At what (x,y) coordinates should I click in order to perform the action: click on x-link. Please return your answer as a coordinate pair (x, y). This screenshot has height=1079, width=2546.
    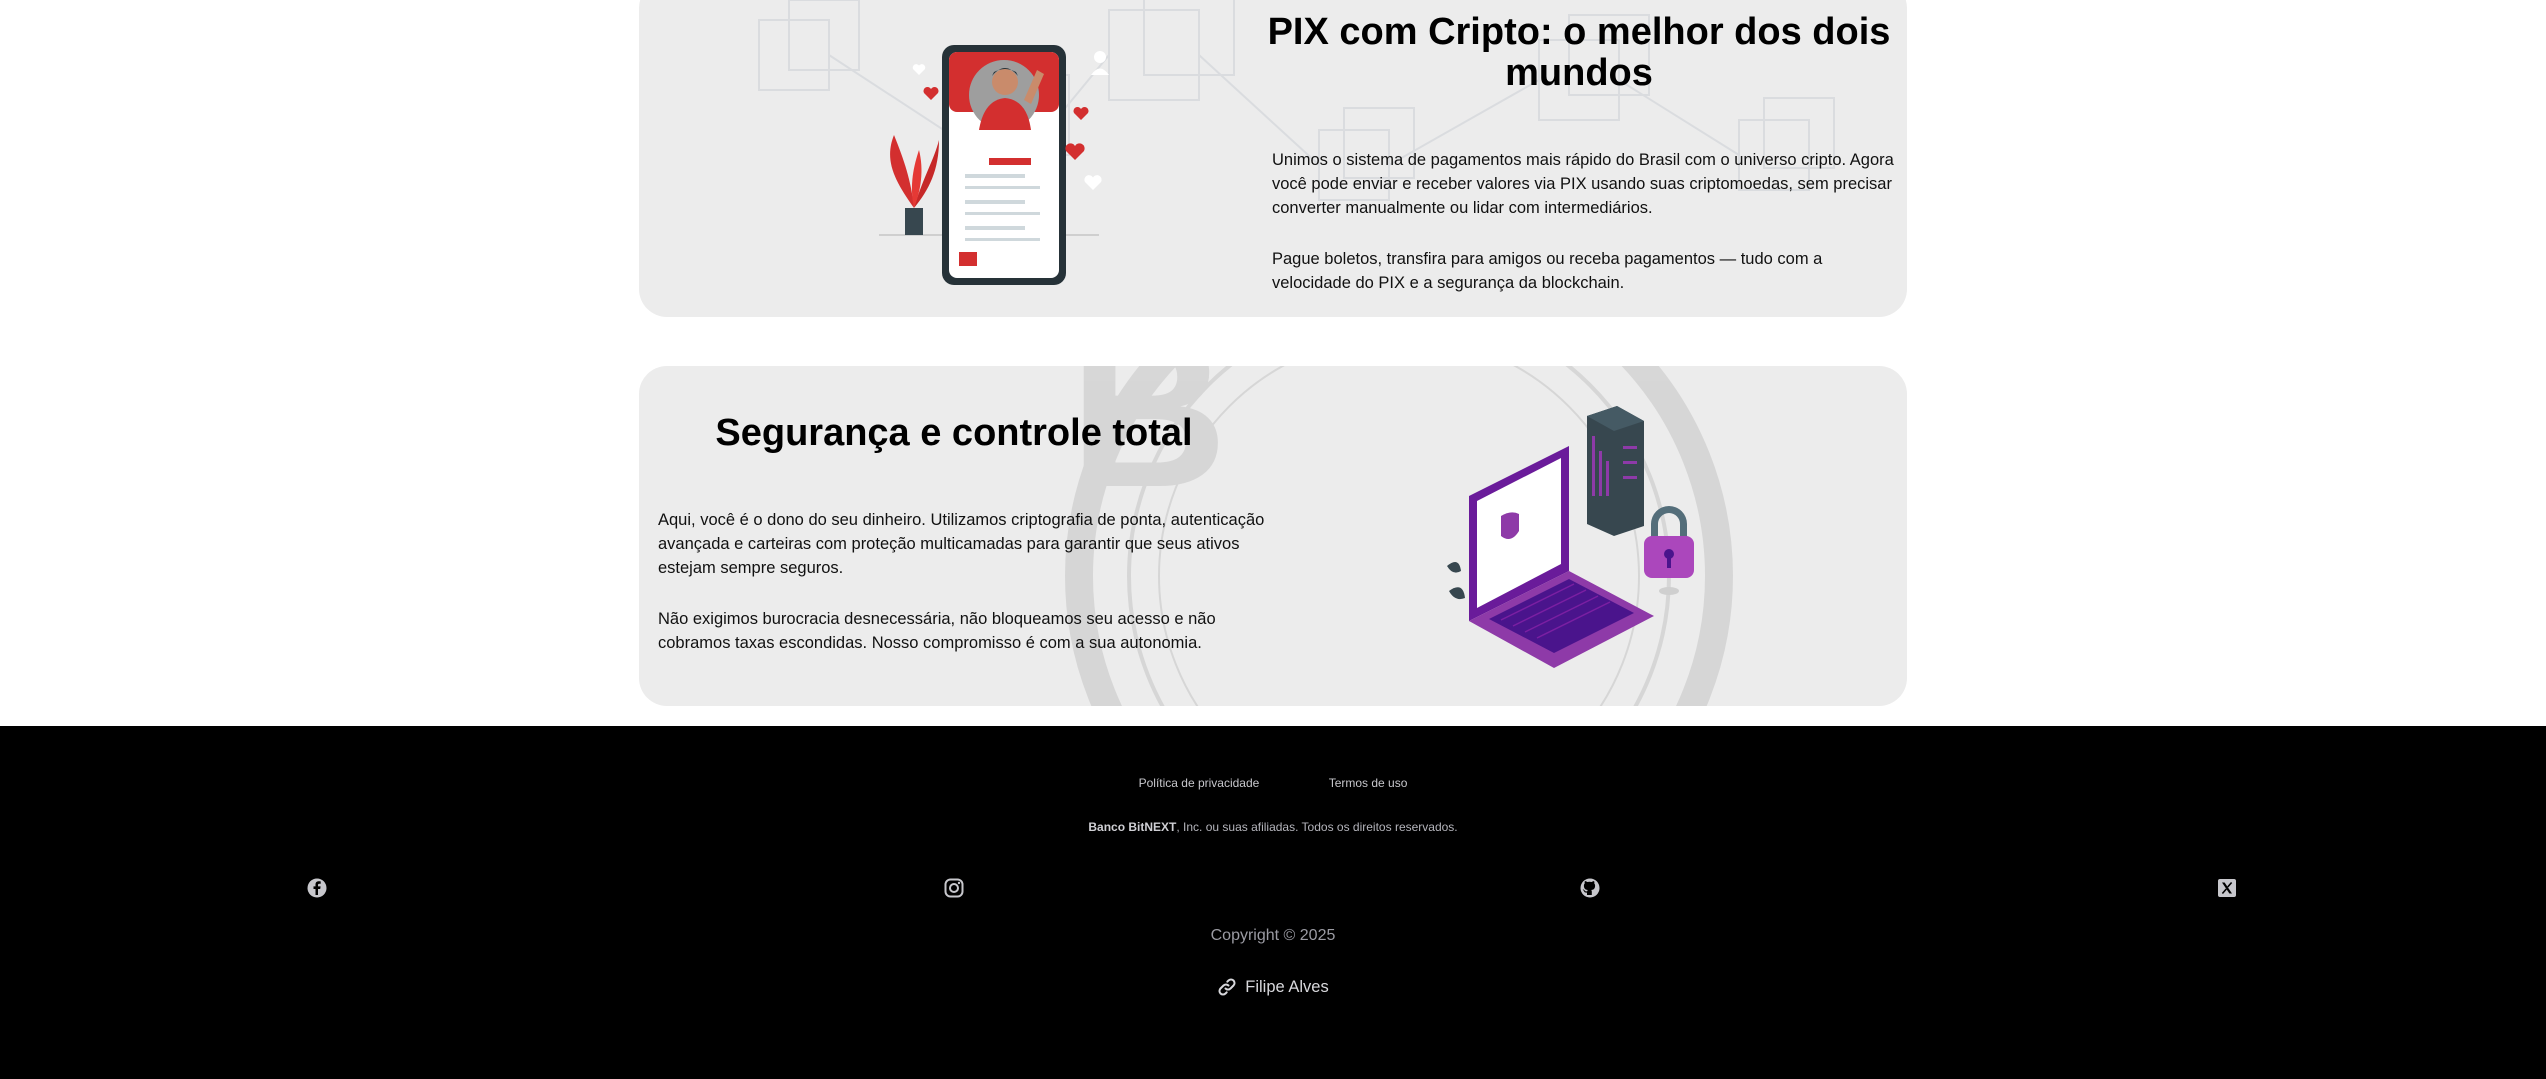
    Looking at the image, I should click on (2227, 888).